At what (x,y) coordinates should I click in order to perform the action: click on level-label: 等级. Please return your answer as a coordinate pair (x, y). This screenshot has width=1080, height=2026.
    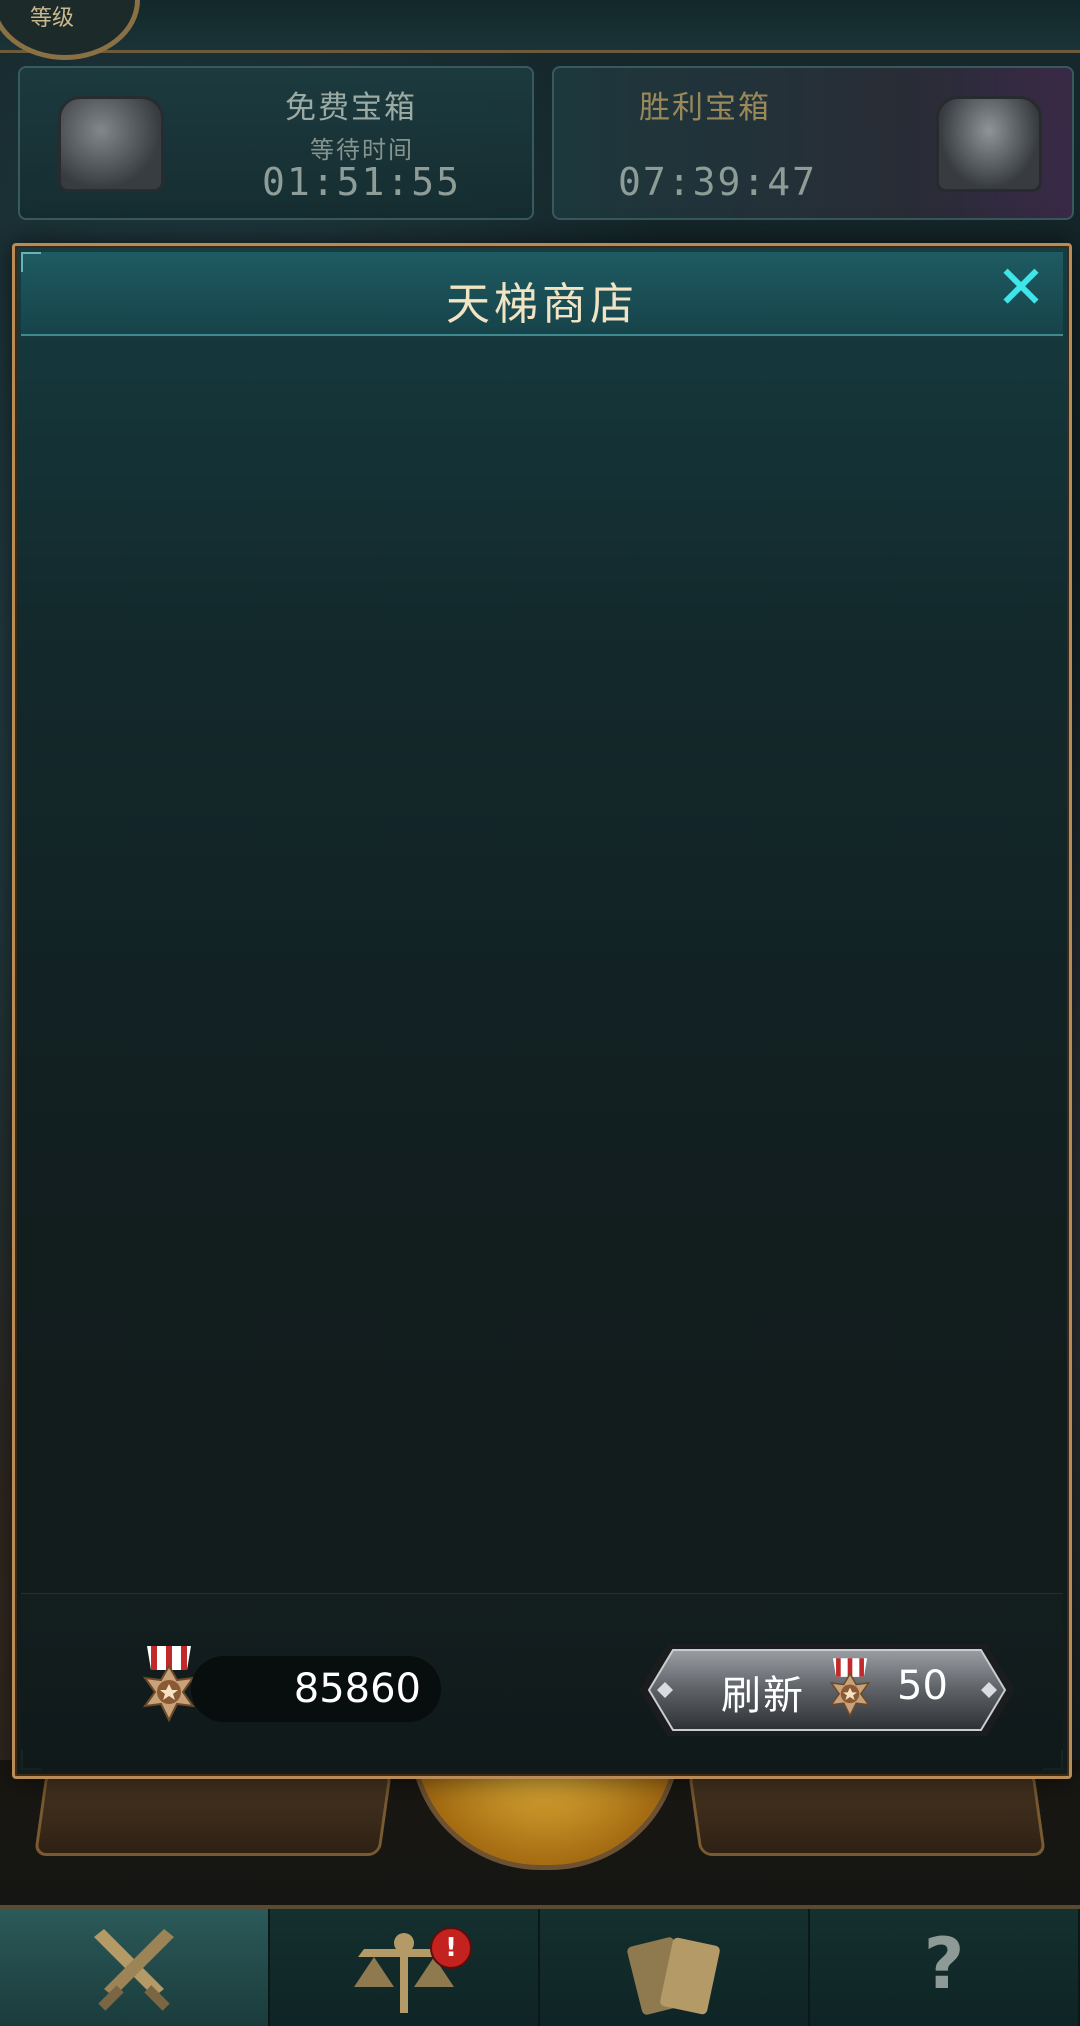
    Looking at the image, I should click on (52, 18).